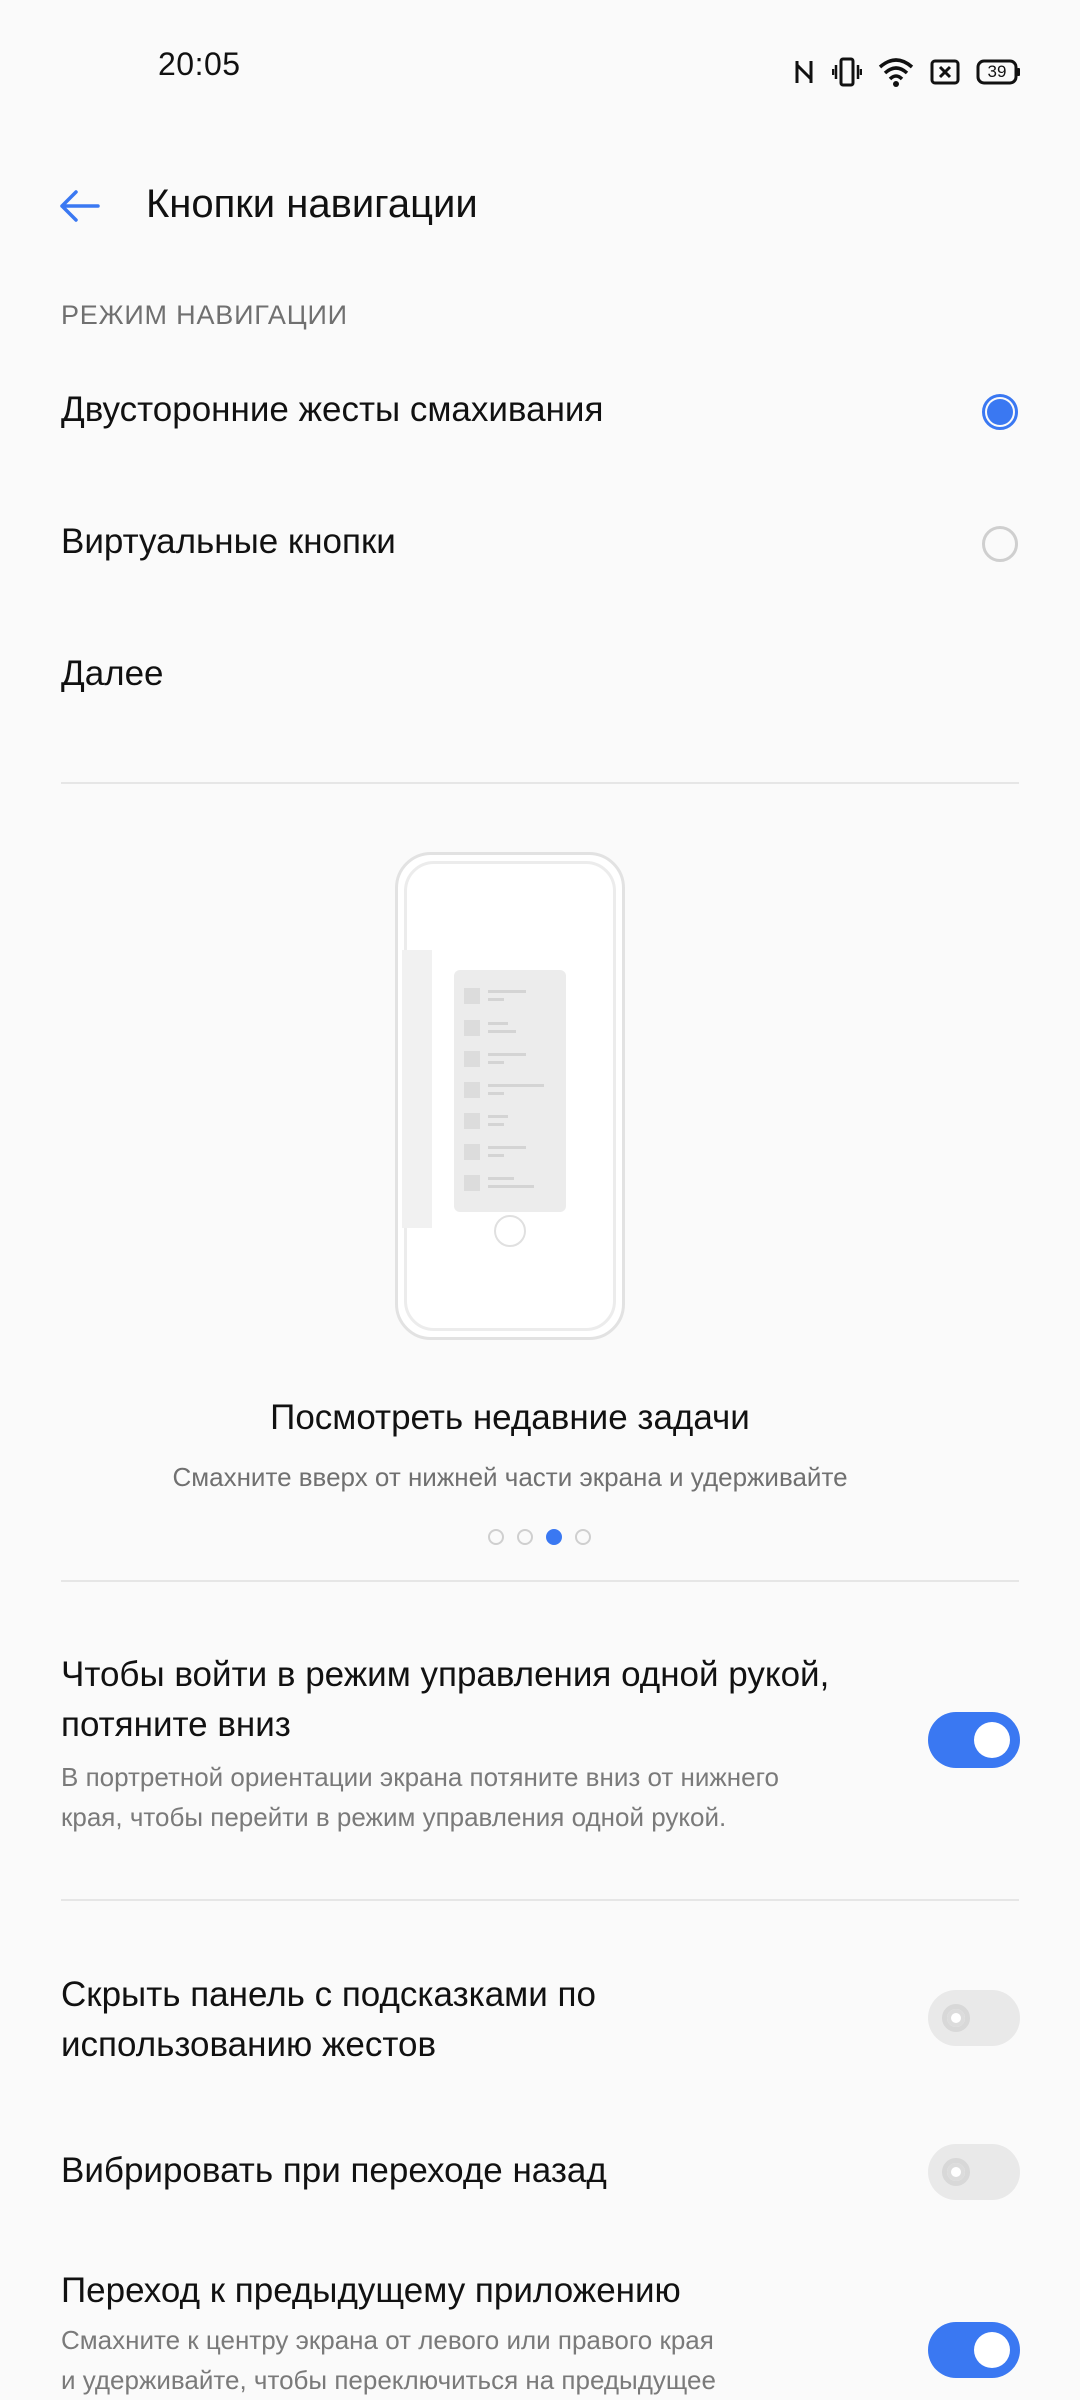 The image size is (1080, 2400). I want to click on wifi-icon, so click(896, 72).